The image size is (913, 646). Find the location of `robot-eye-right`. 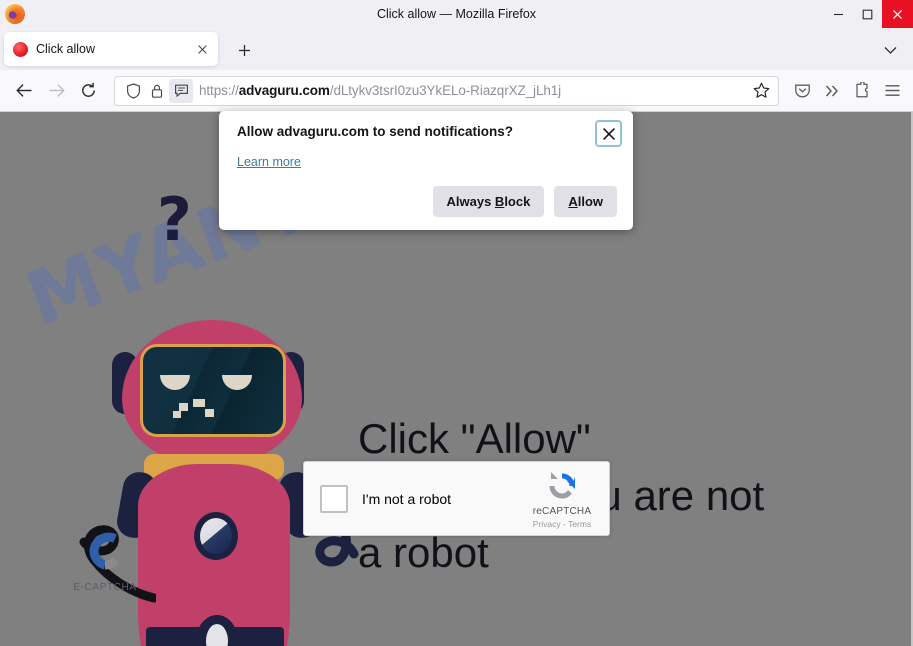

robot-eye-right is located at coordinates (237, 382).